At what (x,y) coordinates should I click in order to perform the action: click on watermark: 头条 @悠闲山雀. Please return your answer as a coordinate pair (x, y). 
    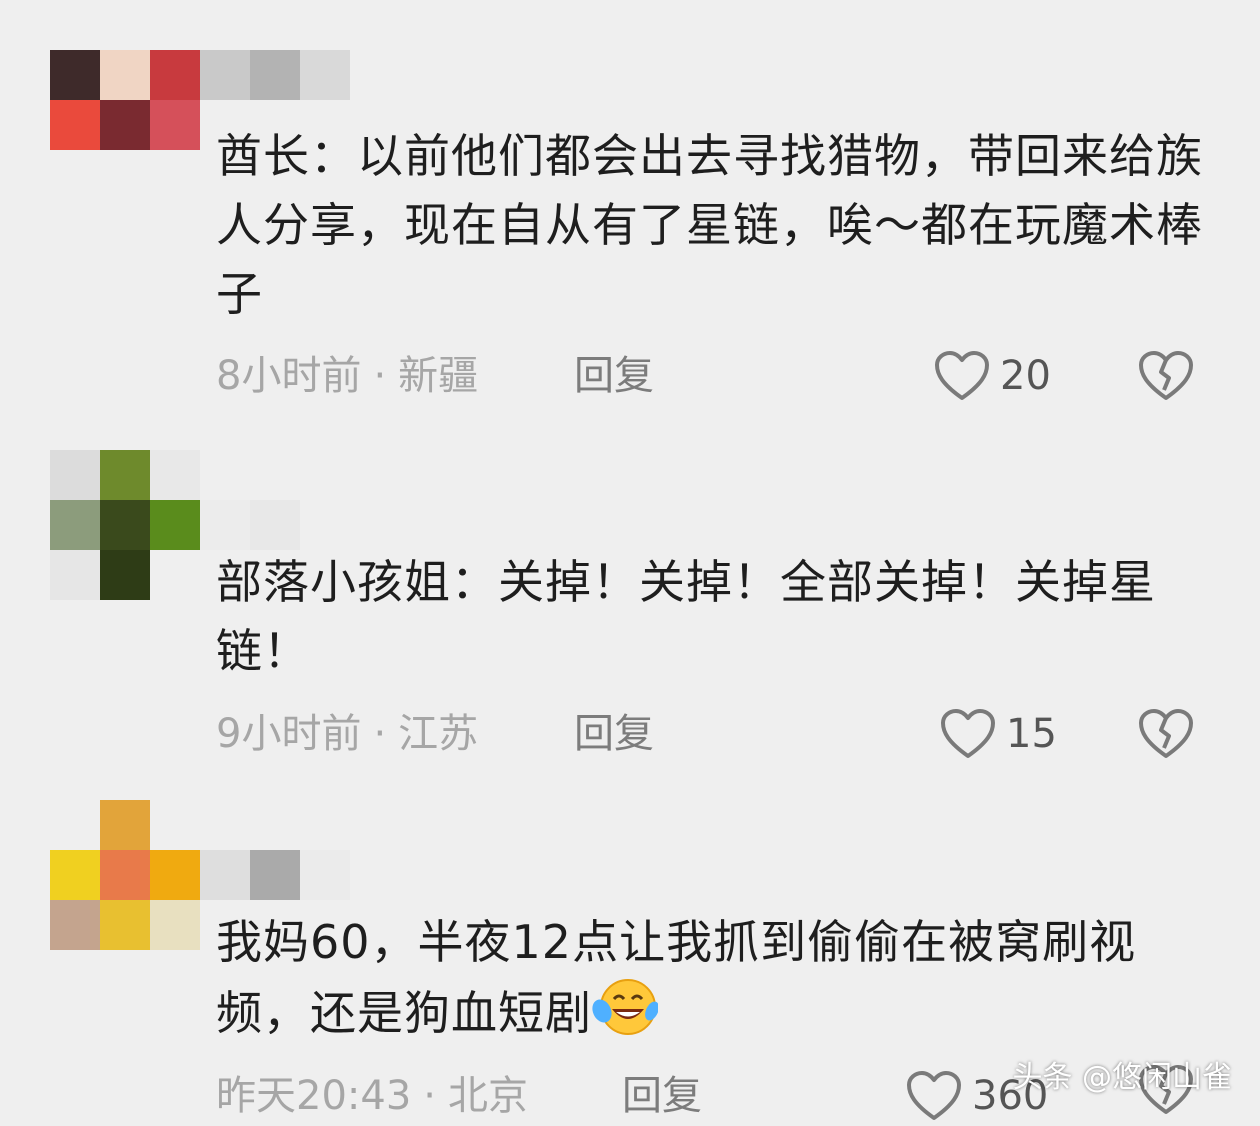
    Looking at the image, I should click on (1122, 1077).